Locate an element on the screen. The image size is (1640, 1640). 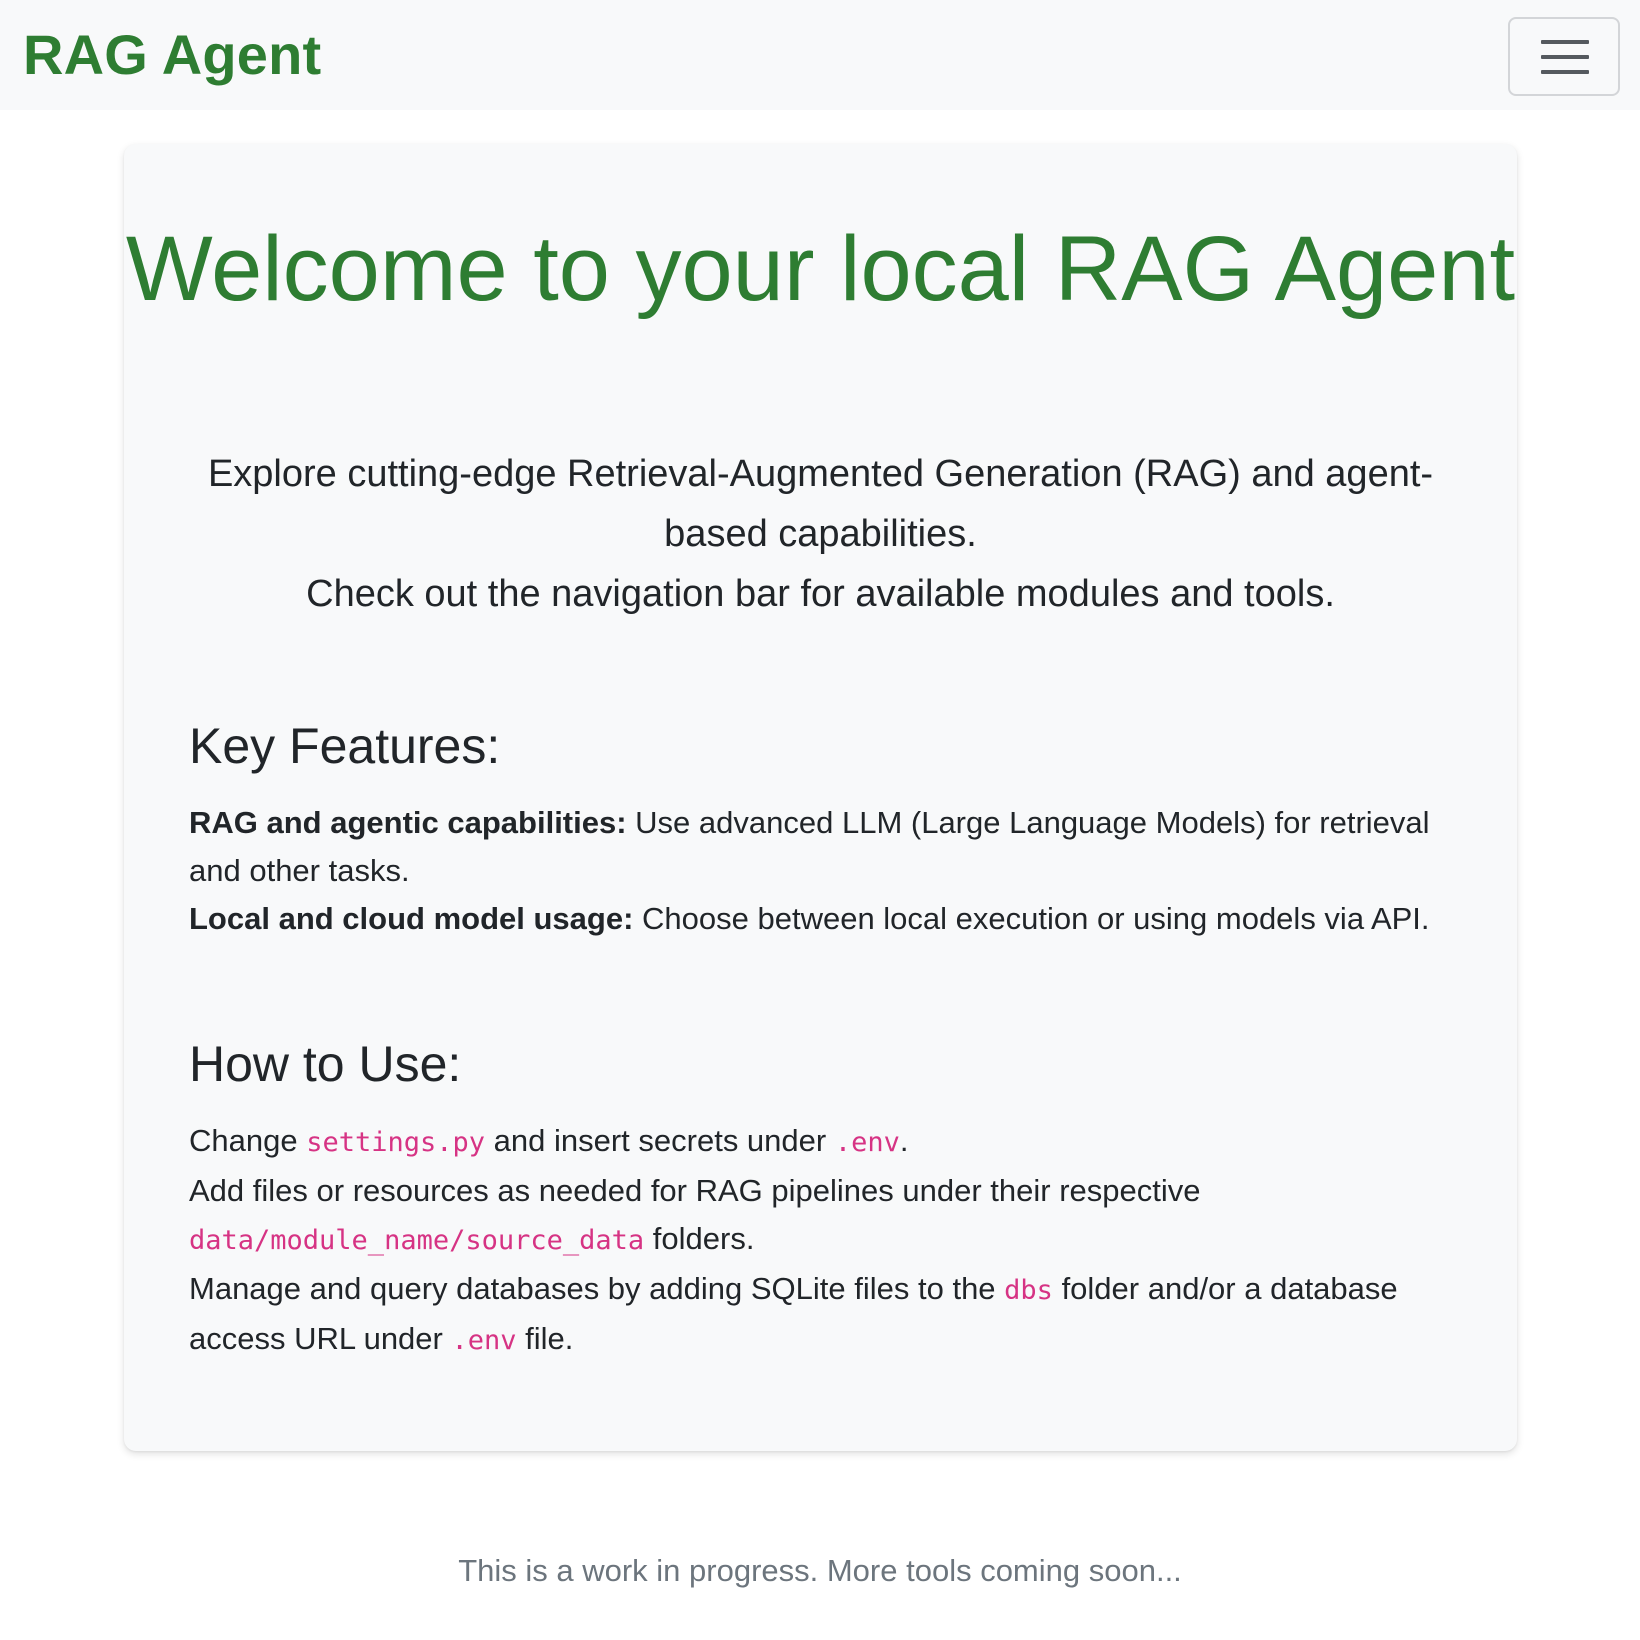
top-navbar: RAG Agent is located at coordinates (820, 55).